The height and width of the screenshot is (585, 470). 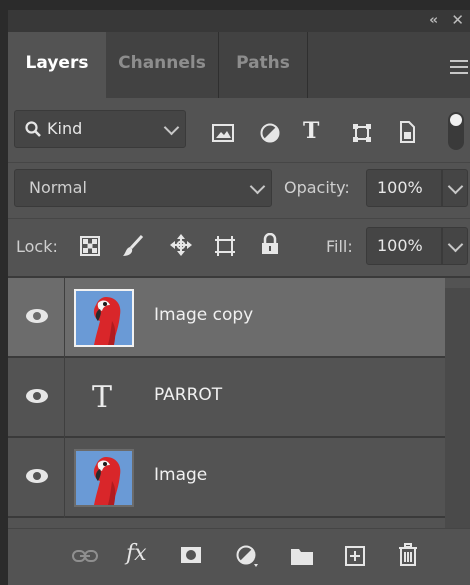 What do you see at coordinates (188, 395) in the screenshot?
I see `layer-name: PARROT` at bounding box center [188, 395].